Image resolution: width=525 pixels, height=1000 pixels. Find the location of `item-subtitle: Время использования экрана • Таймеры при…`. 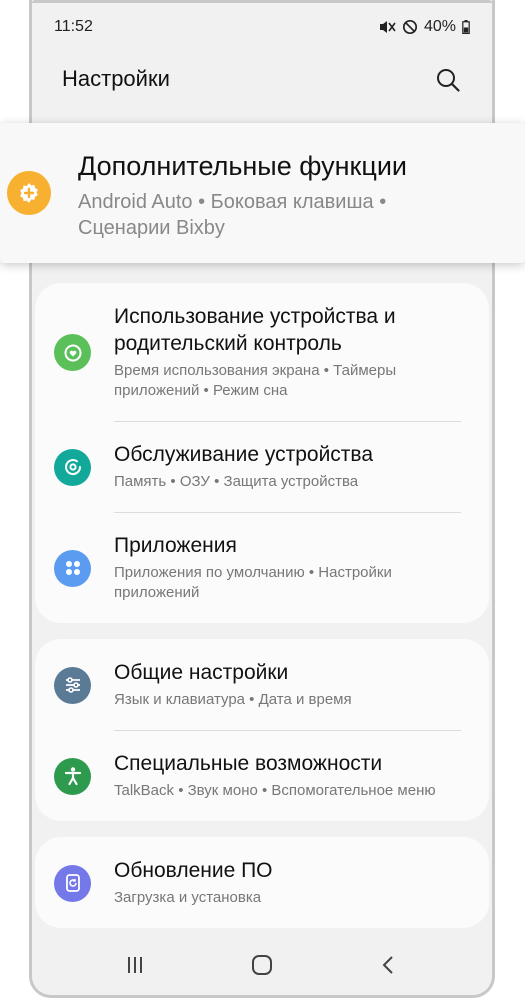

item-subtitle: Время использования экрана • Таймеры при… is located at coordinates (255, 380).